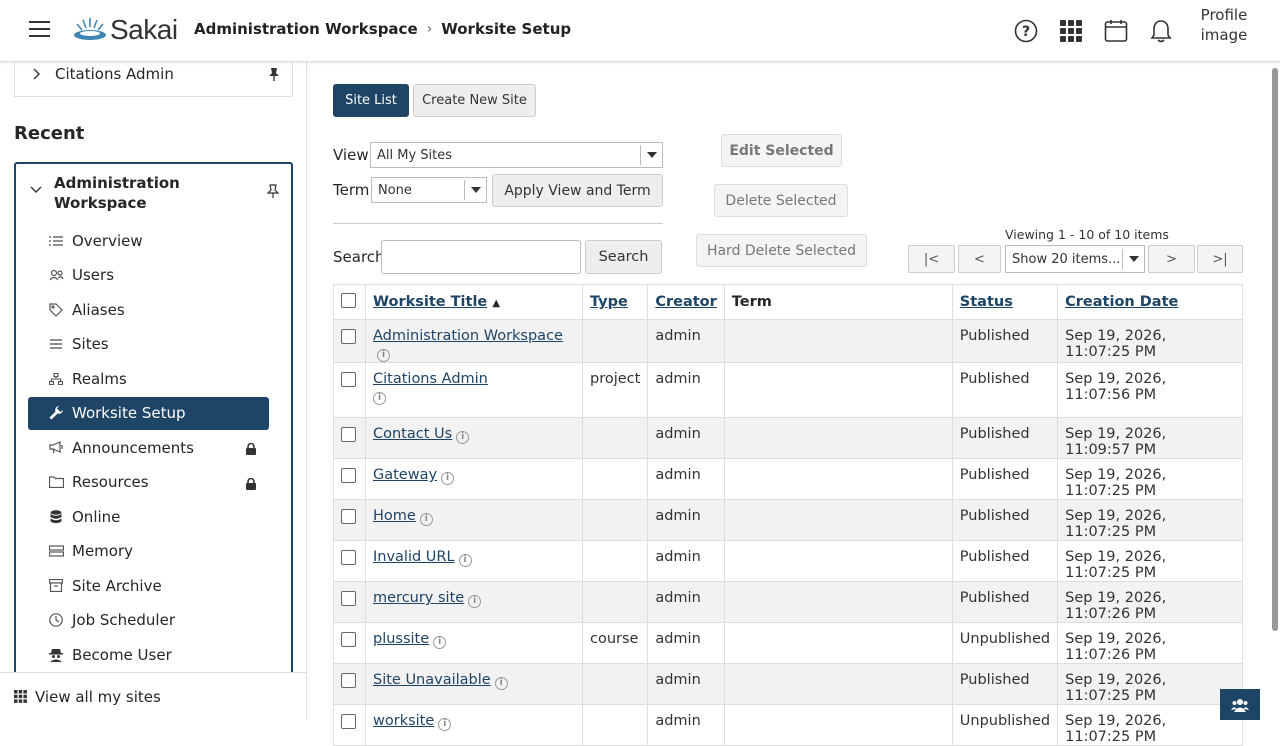 The width and height of the screenshot is (1280, 746). I want to click on site-title-link: Home, so click(394, 516).